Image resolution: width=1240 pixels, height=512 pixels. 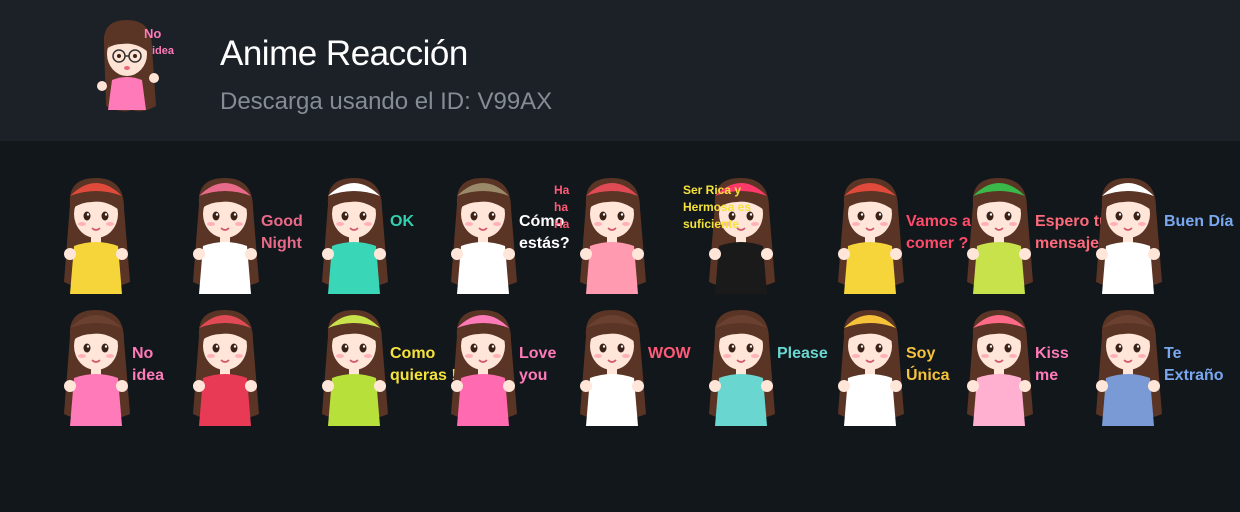 I want to click on sticker-caption: Buen Día, so click(x=1198, y=221).